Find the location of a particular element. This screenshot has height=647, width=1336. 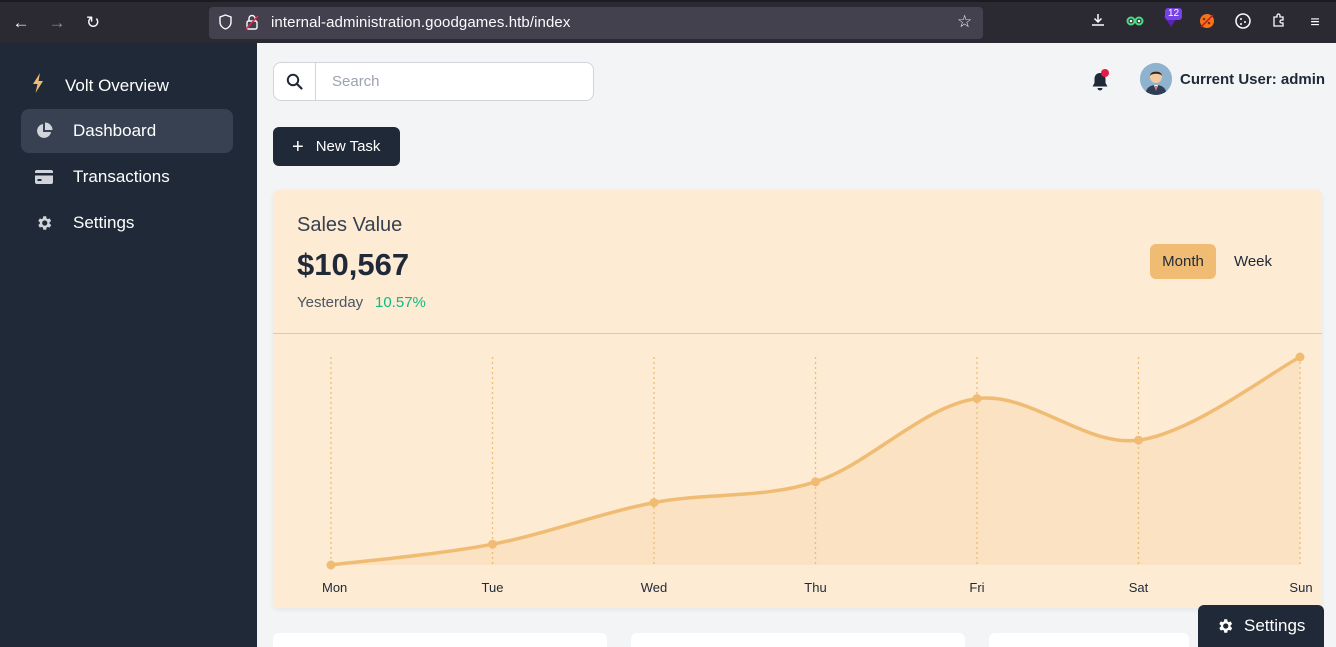

reload-icon: ↻ is located at coordinates (93, 23).